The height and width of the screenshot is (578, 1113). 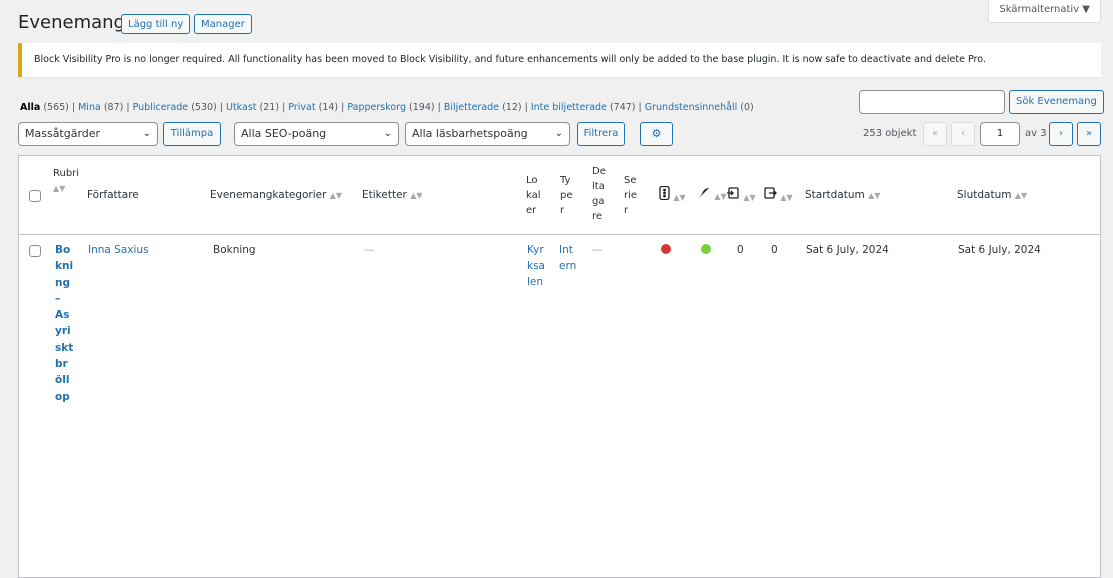 What do you see at coordinates (487, 134) in the screenshot?
I see `readability-filter-select: Alla läsbarhetspoäng ⌄` at bounding box center [487, 134].